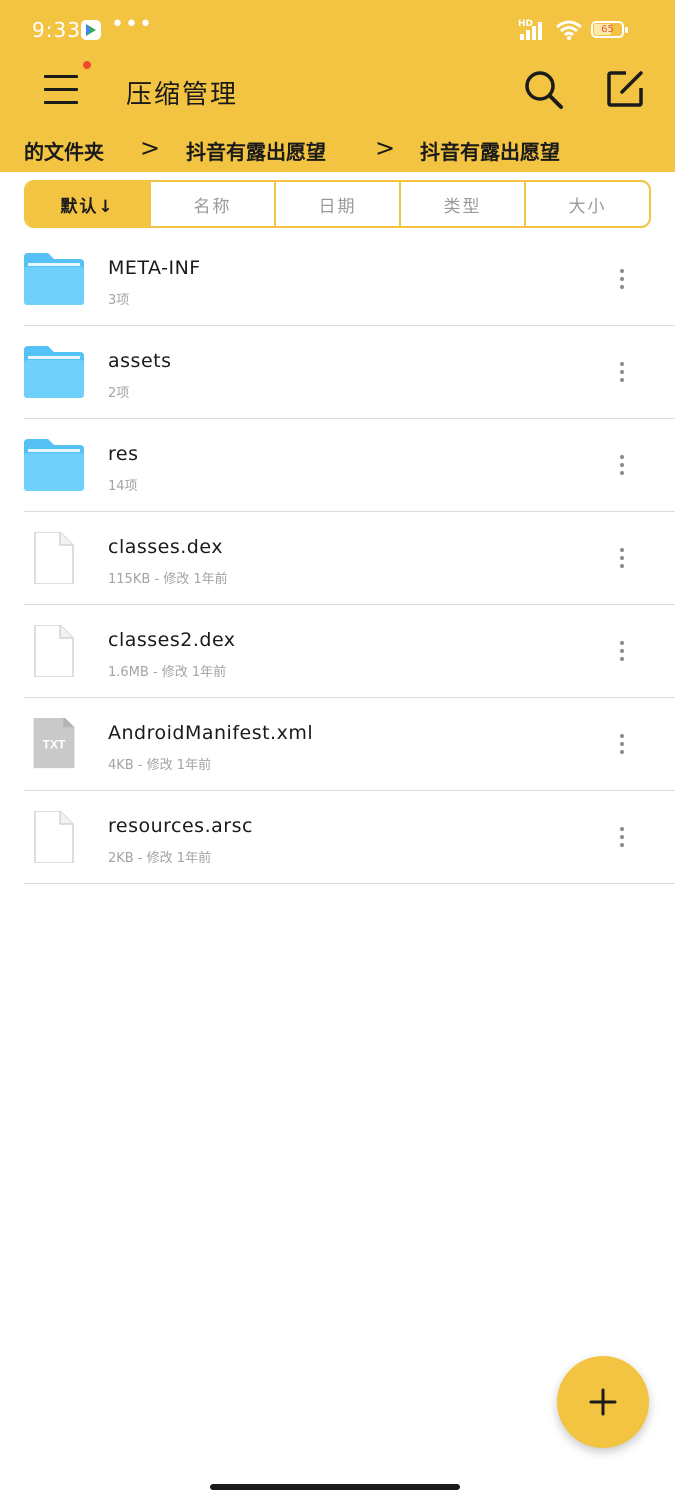  Describe the element at coordinates (168, 579) in the screenshot. I see `file-meta: 115KB - 修改 1年前` at that location.